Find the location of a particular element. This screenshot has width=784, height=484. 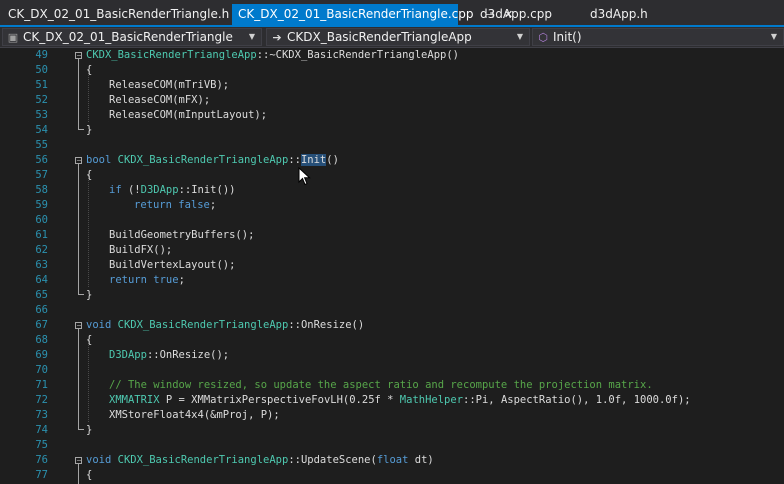

tab-label: d3dApp.h is located at coordinates (619, 14).